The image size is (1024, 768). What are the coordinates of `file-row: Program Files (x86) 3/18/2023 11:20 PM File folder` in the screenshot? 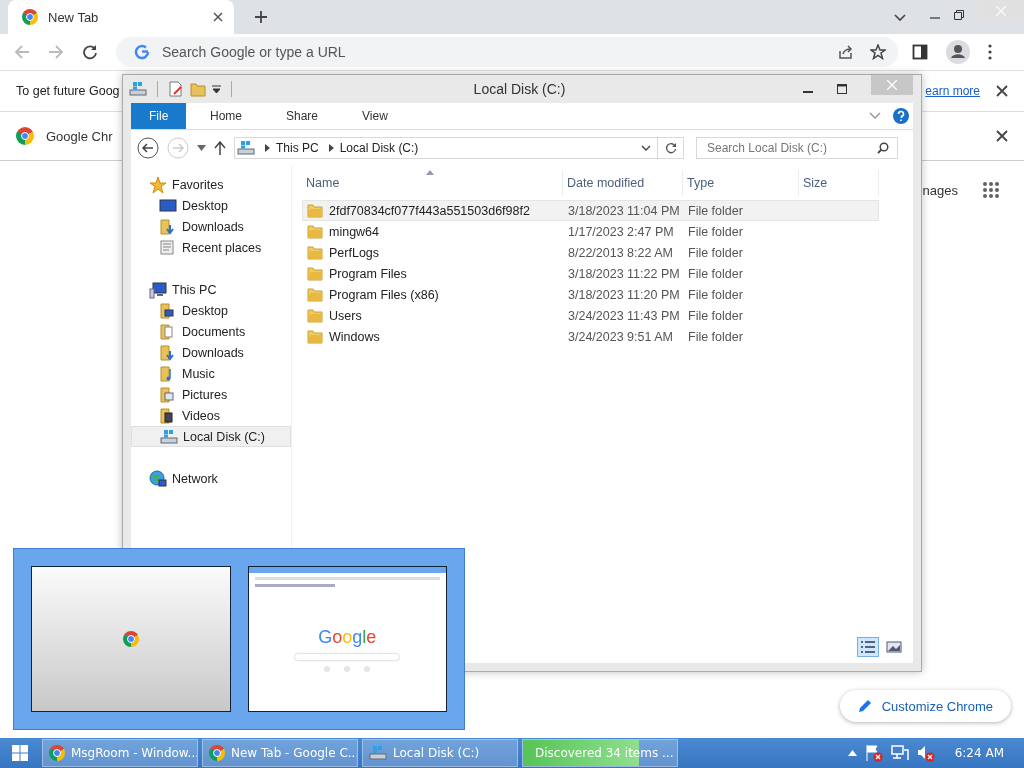 It's located at (590, 294).